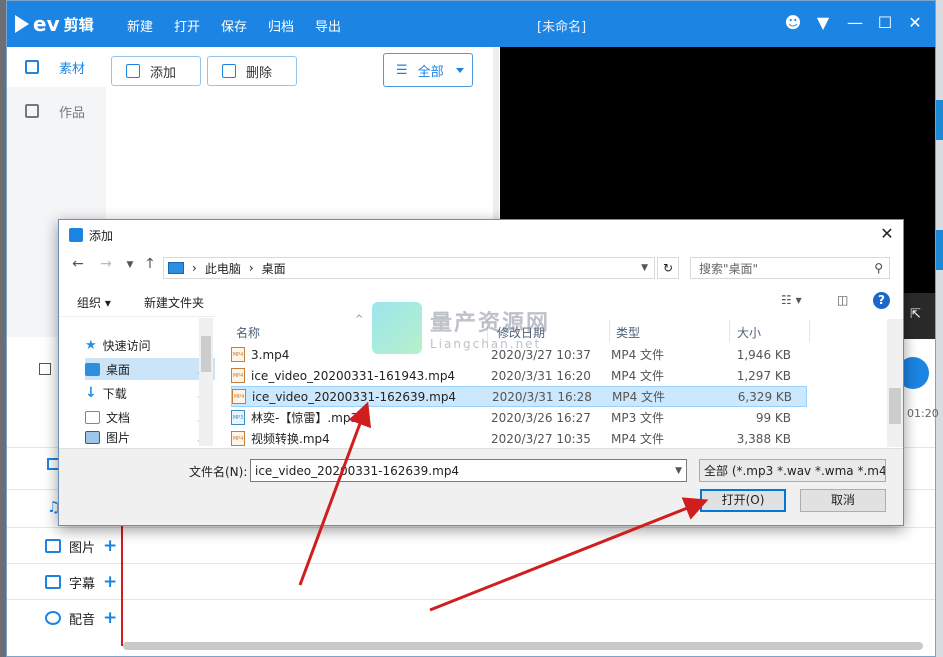  Describe the element at coordinates (397, 328) in the screenshot. I see `watermark-logo-icon` at that location.